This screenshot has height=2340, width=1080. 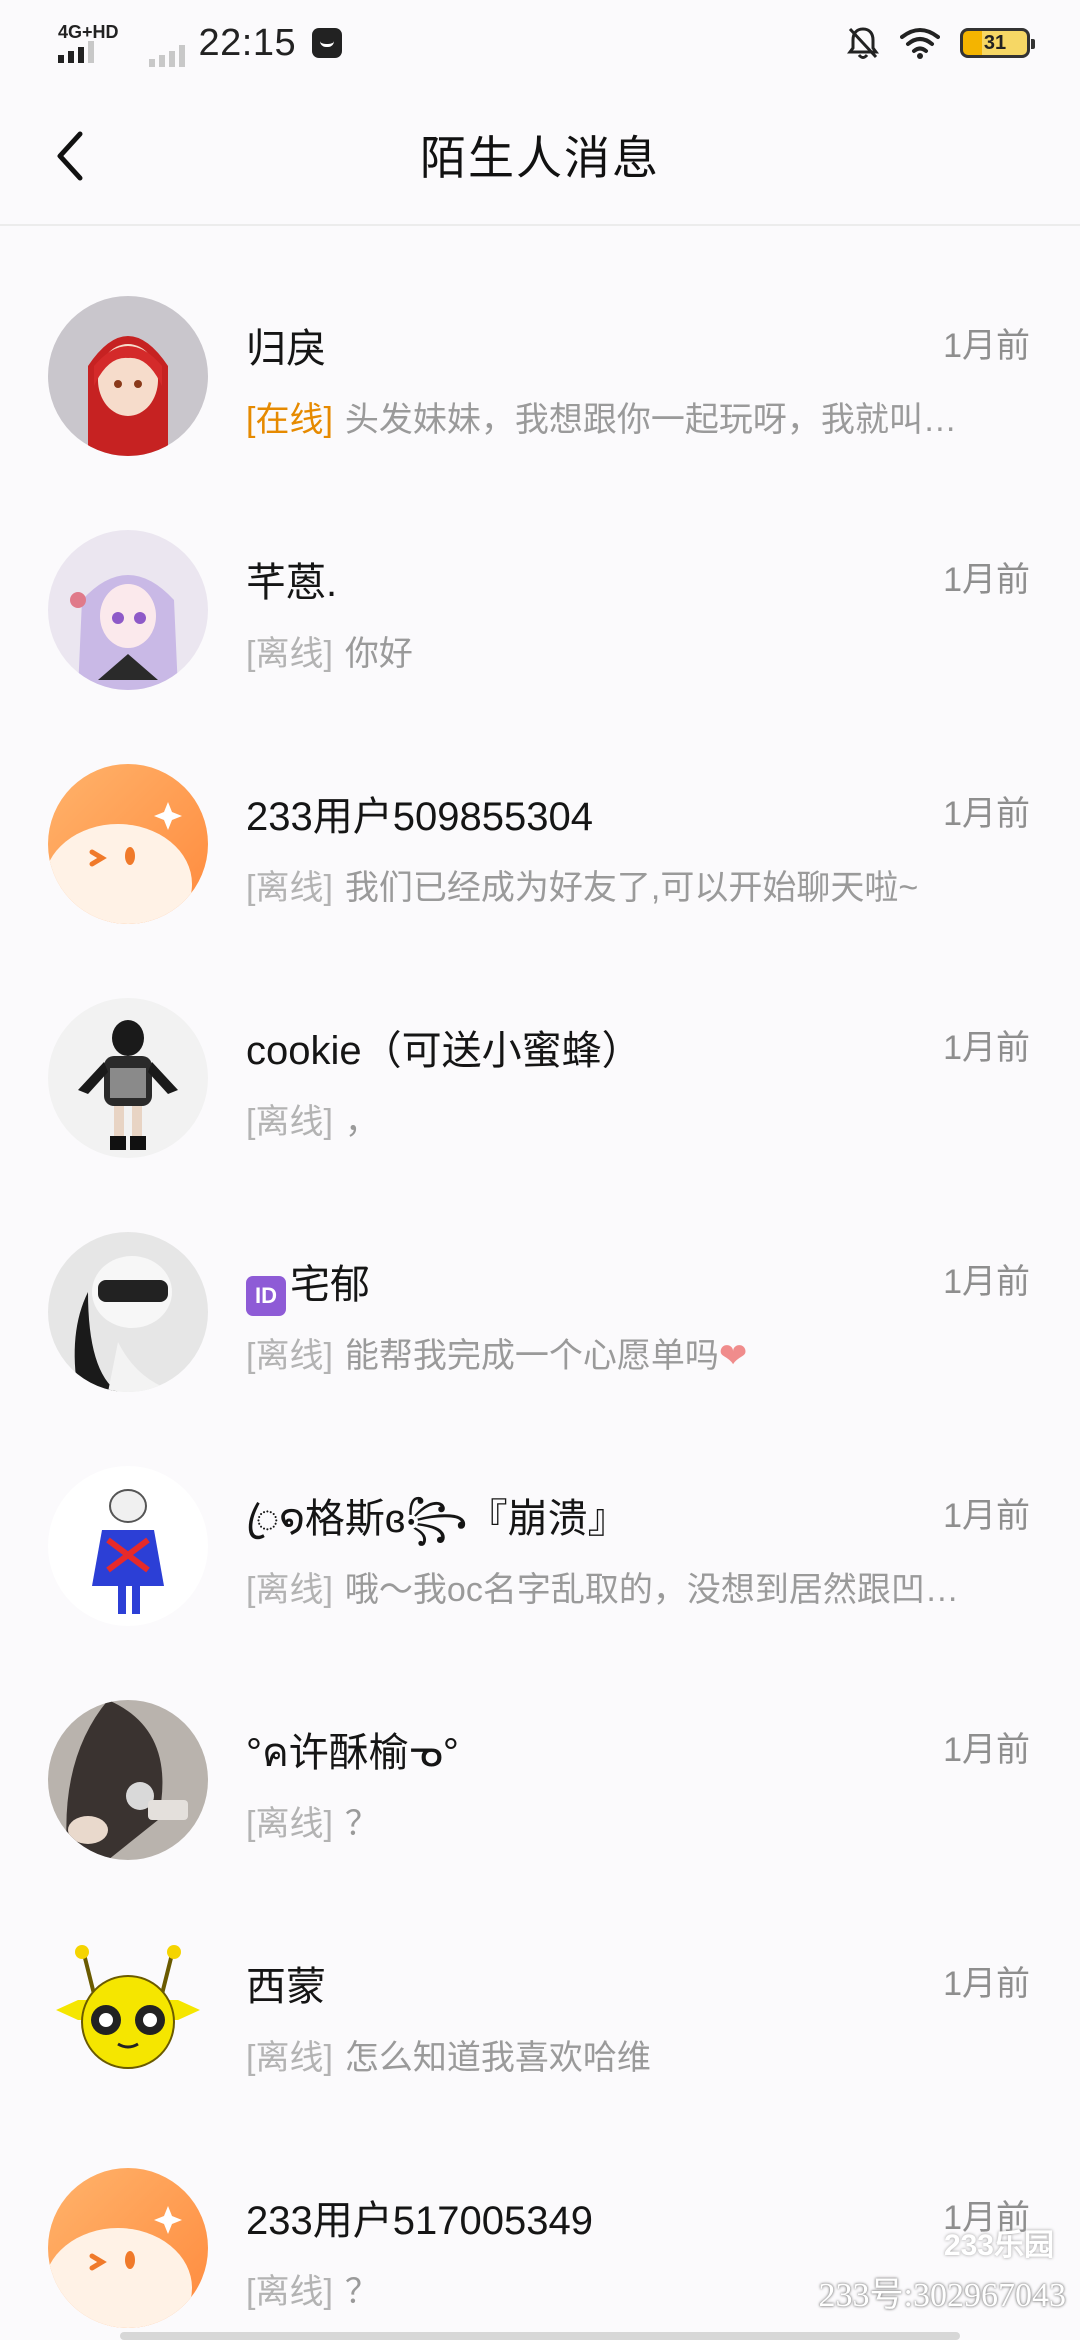 What do you see at coordinates (247, 42) in the screenshot?
I see `status-time: 22:15` at bounding box center [247, 42].